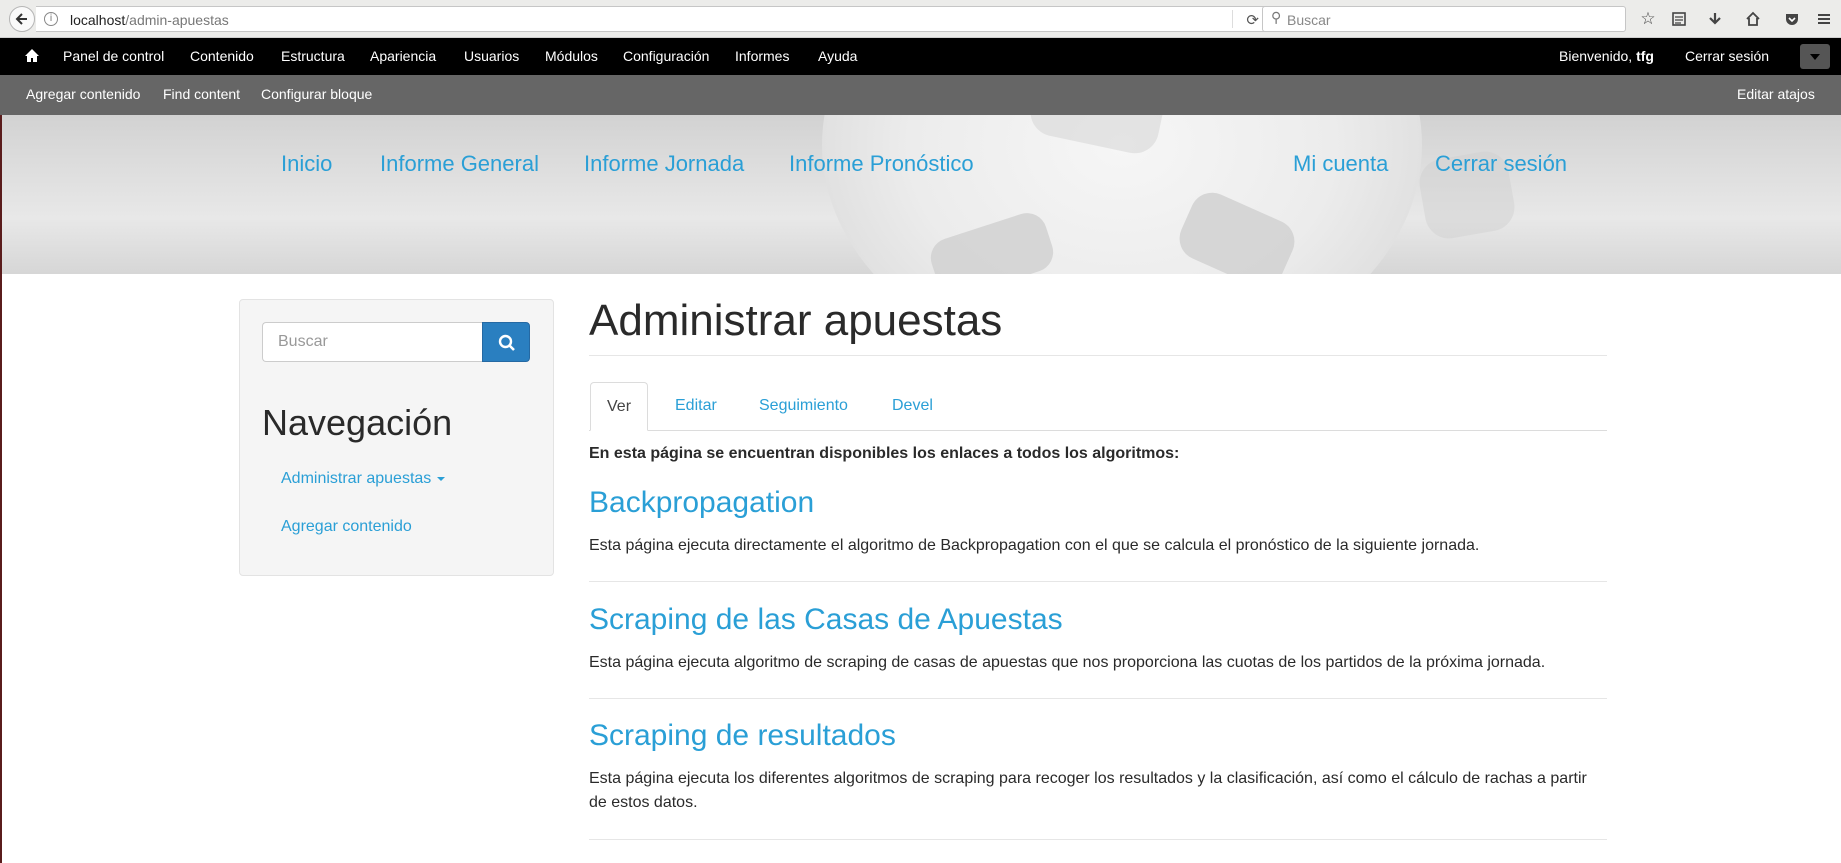 This screenshot has width=1841, height=863. Describe the element at coordinates (177, 20) in the screenshot. I see `url-path: /admin-apuestas` at that location.